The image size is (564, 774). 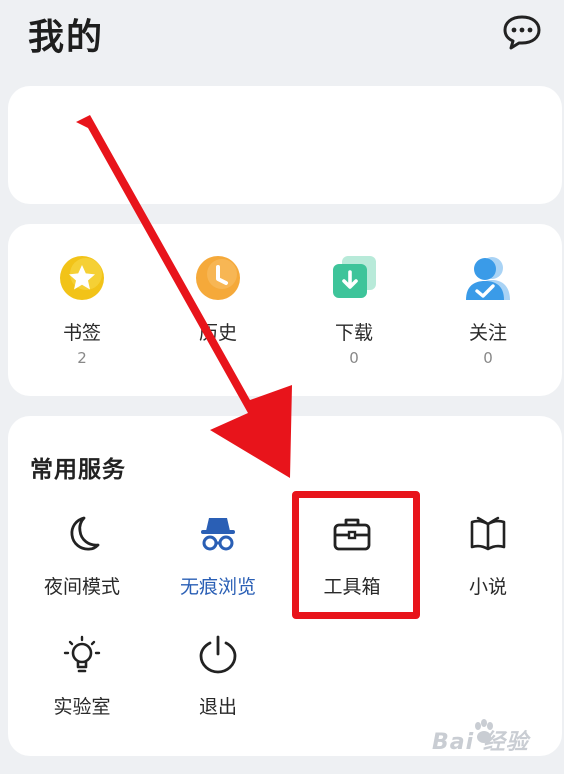 What do you see at coordinates (82, 707) in the screenshot?
I see `service-label: 实验室` at bounding box center [82, 707].